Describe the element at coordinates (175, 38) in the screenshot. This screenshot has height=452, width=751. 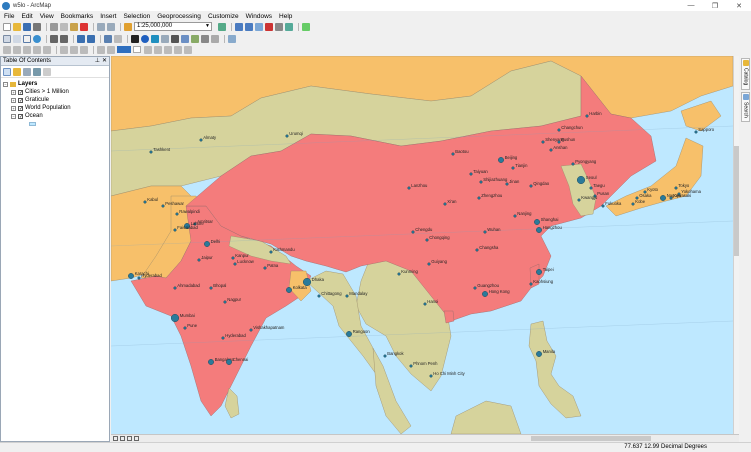
I see `measure-icon` at that location.